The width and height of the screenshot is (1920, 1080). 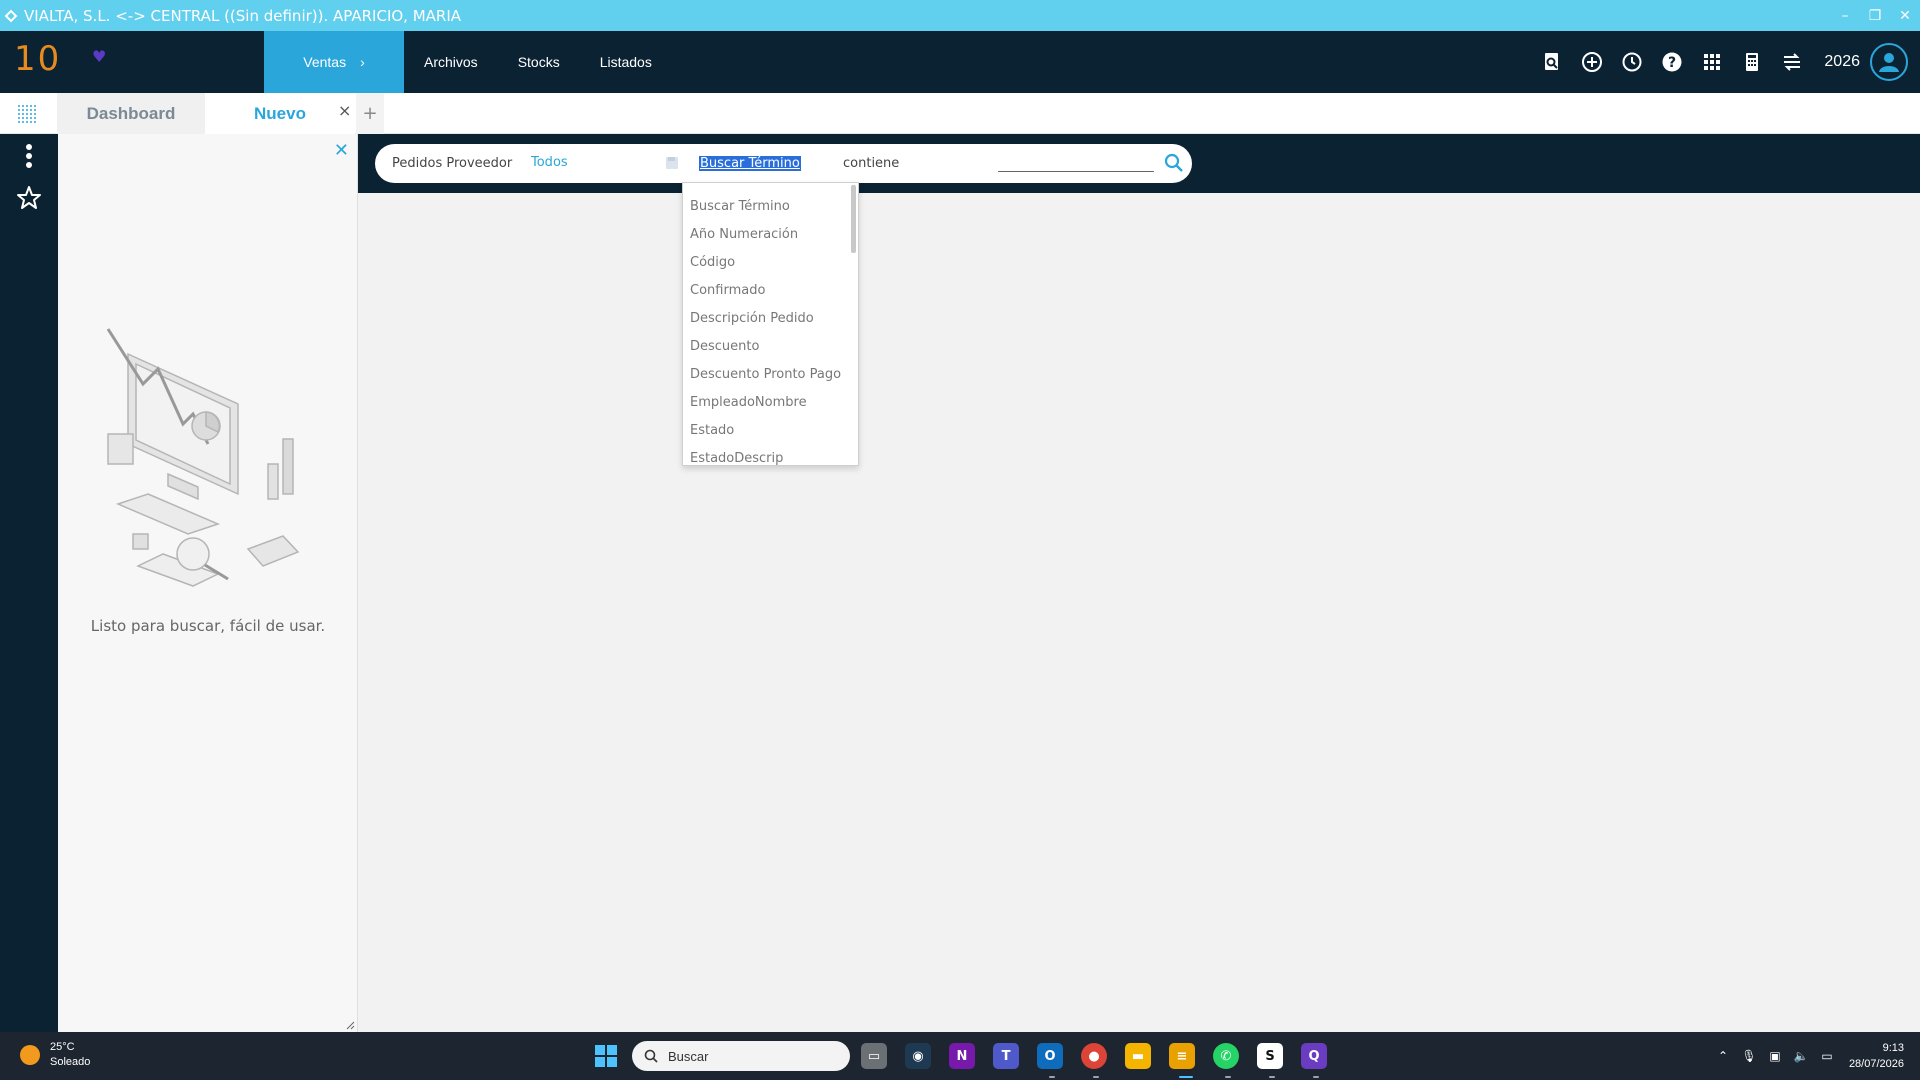 What do you see at coordinates (767, 263) in the screenshot?
I see `dropdown-option: Código` at bounding box center [767, 263].